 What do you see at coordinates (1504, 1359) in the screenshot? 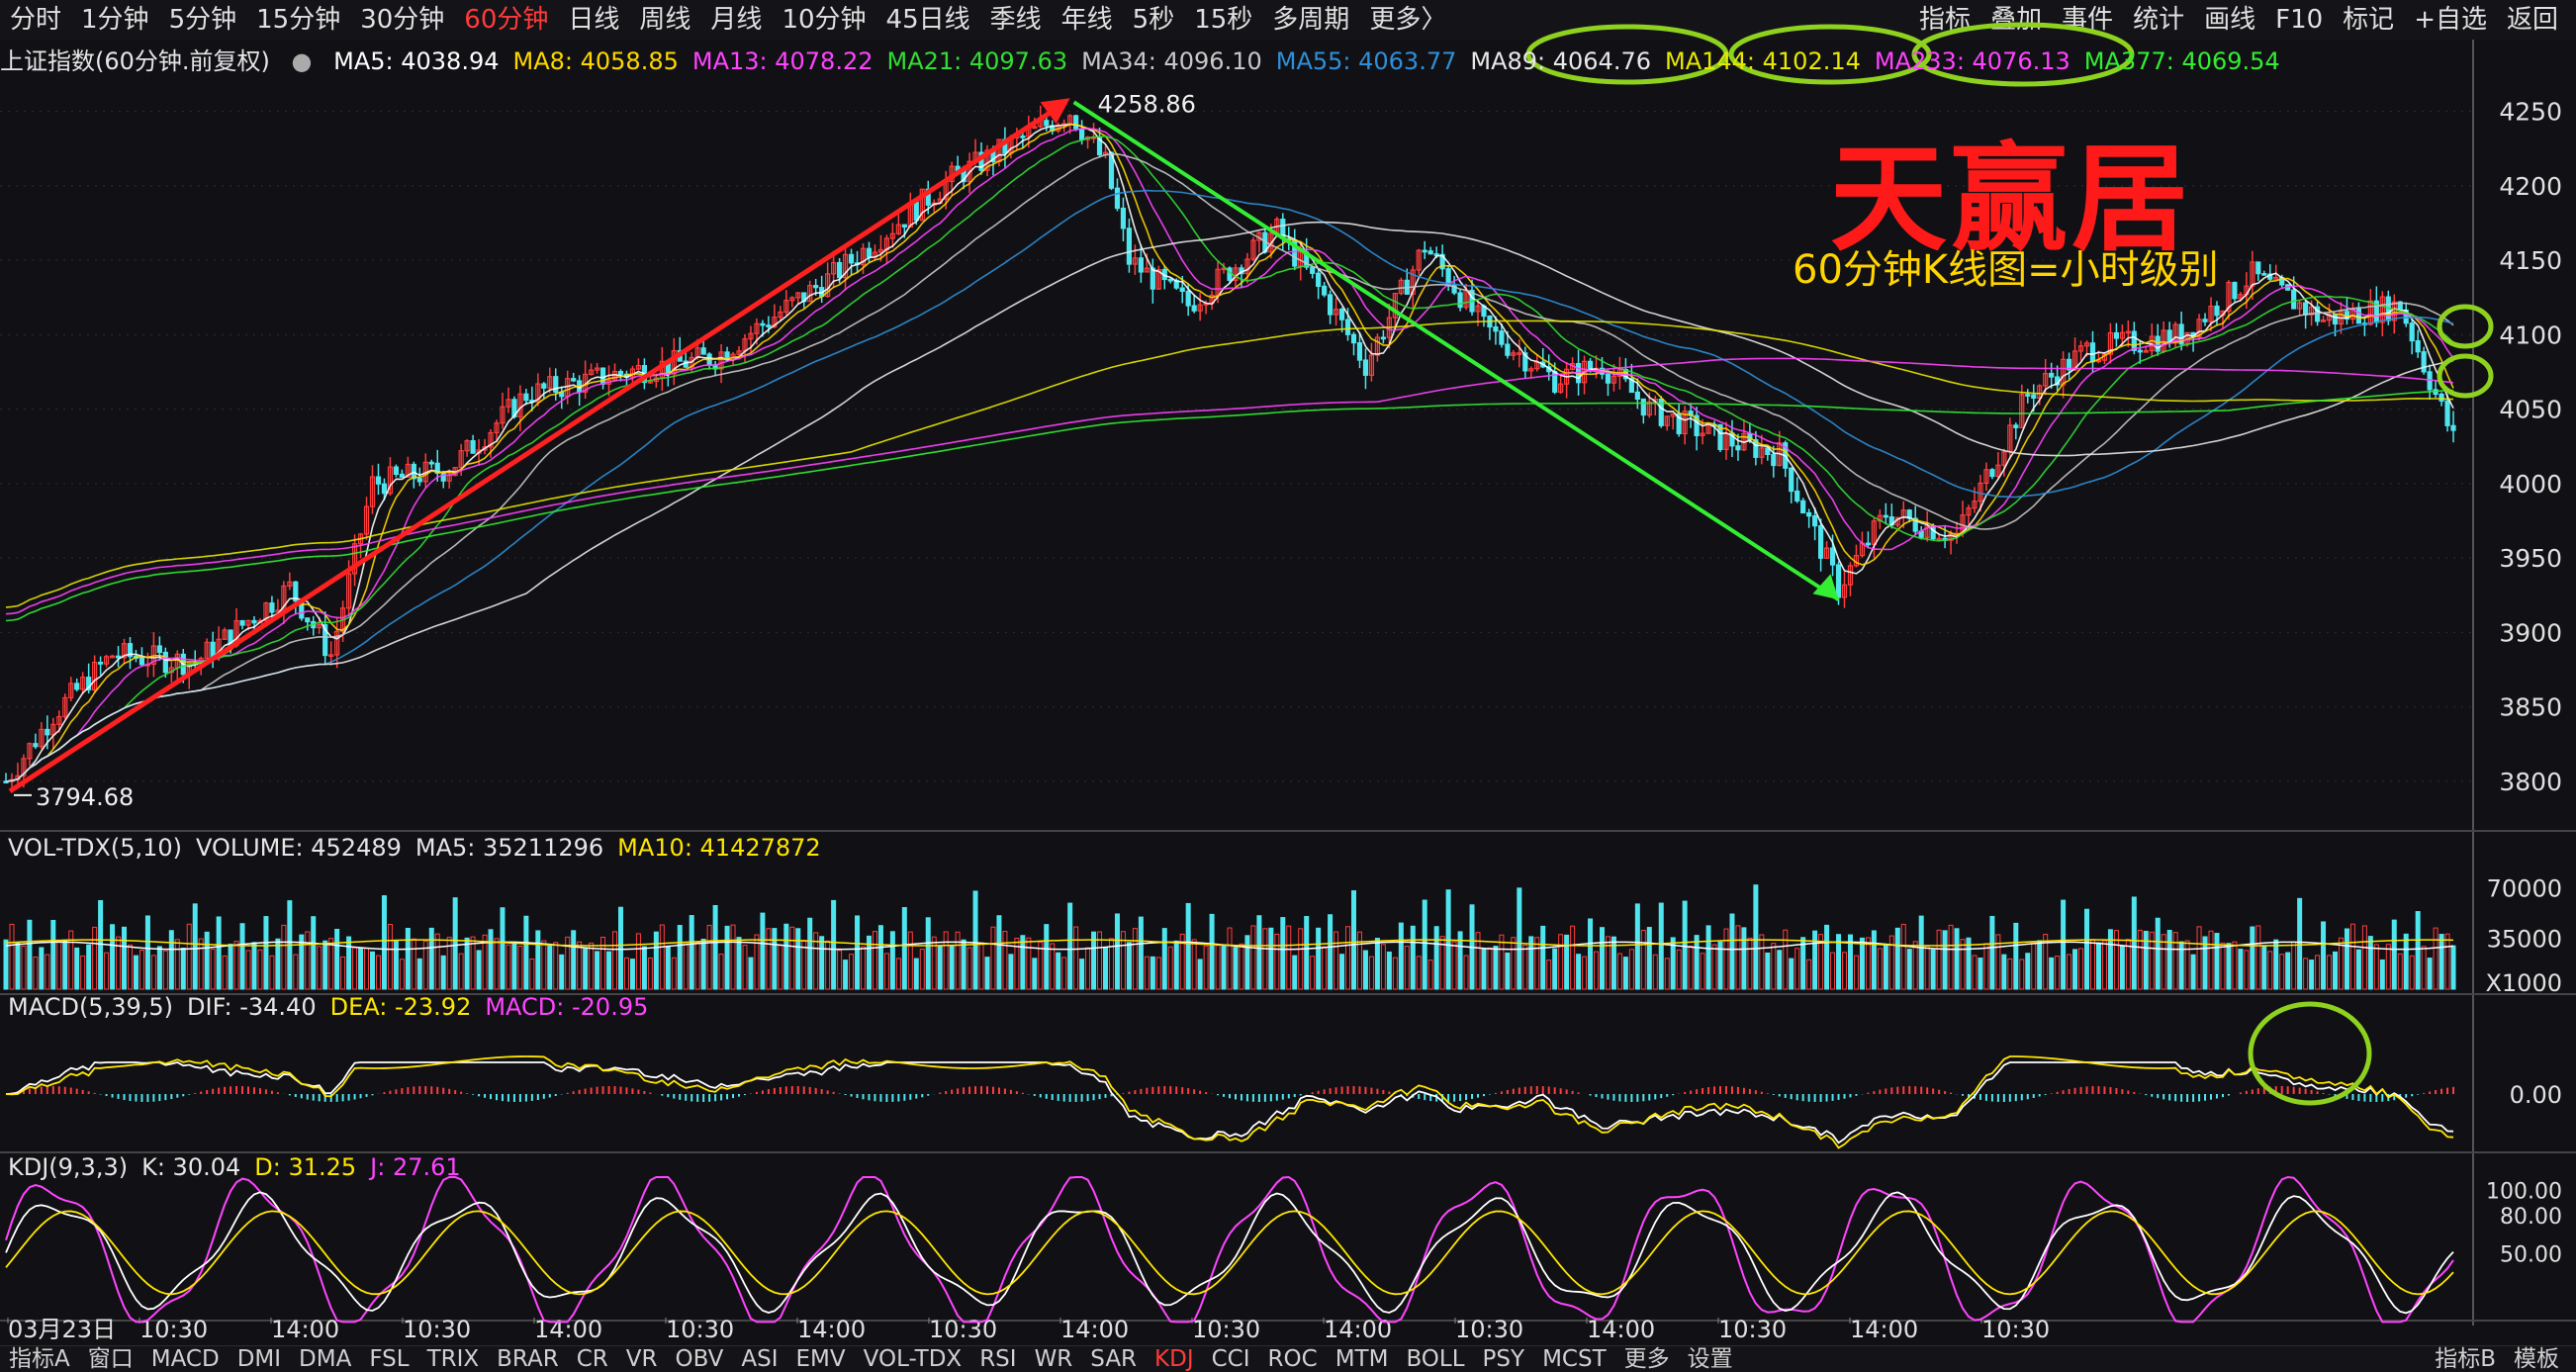
I see `indicator-tab-22: PSY` at bounding box center [1504, 1359].